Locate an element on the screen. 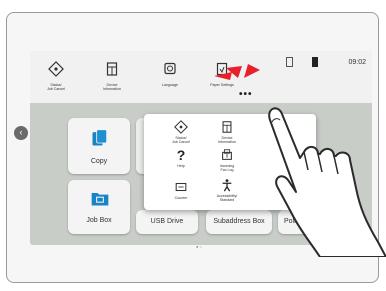 This screenshot has width=386, height=291. popup-counter-label: Counter is located at coordinates (181, 198).